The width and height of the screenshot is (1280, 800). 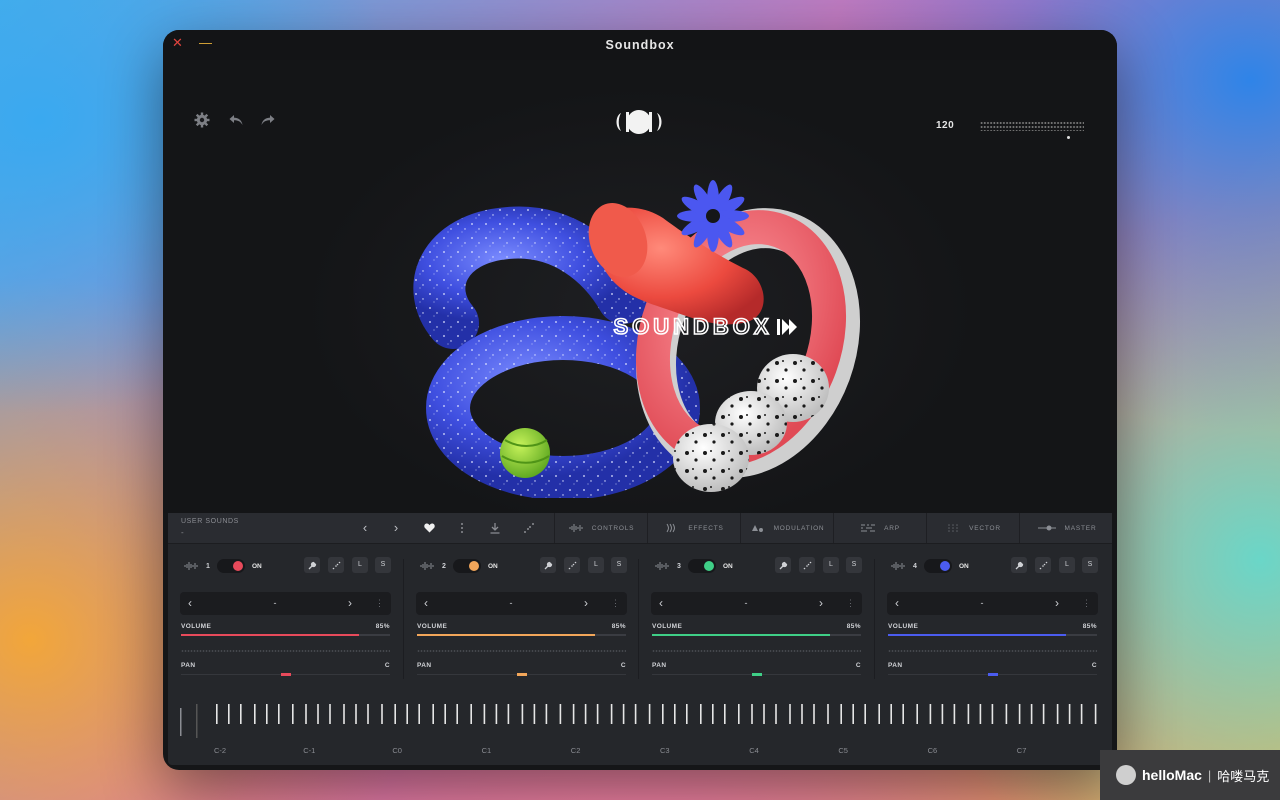 I want to click on tab-master: MASTER, so click(x=1066, y=528).